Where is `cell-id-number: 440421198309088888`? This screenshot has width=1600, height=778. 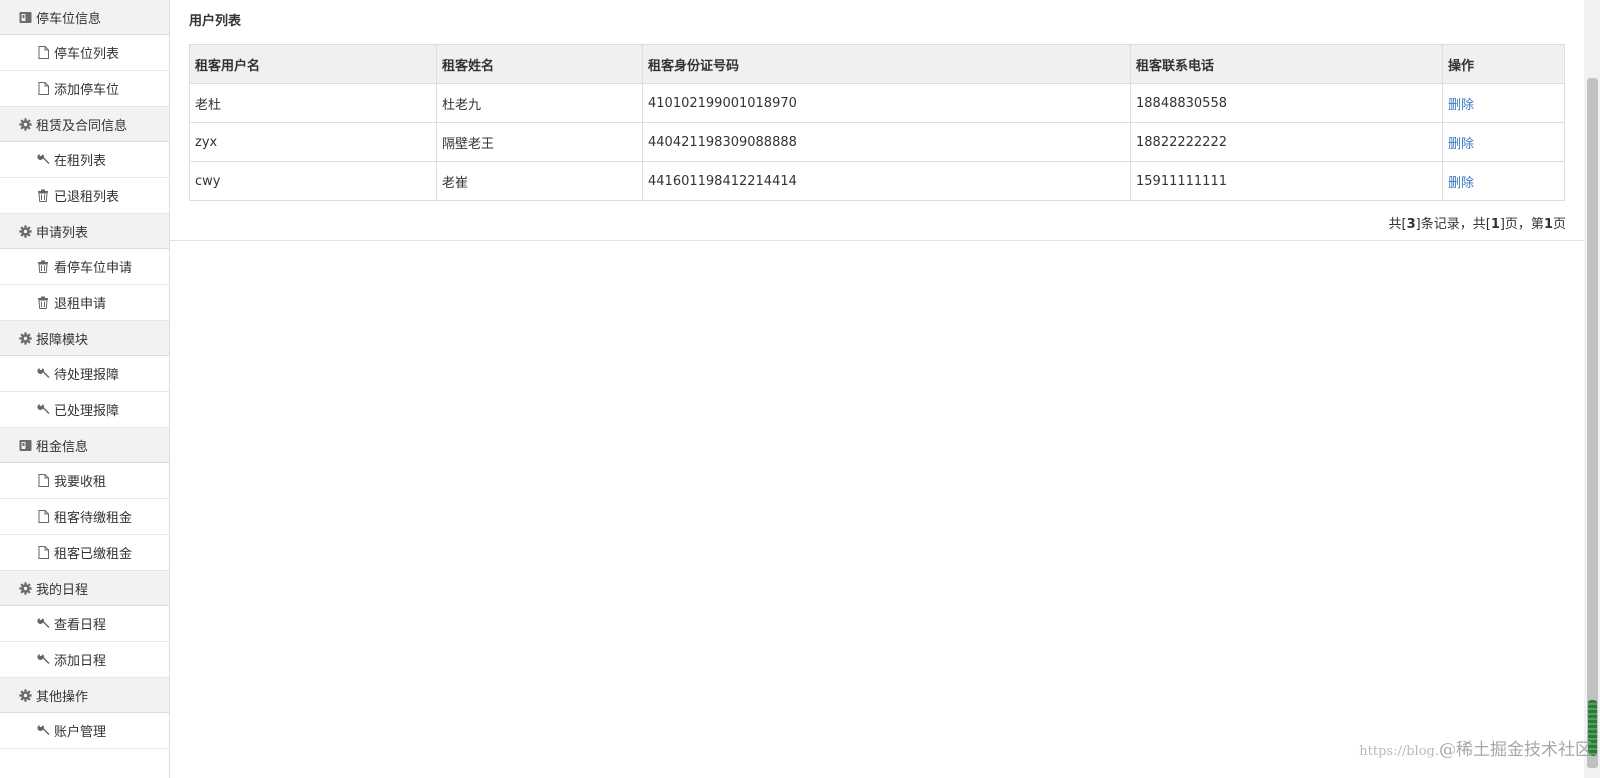
cell-id-number: 440421198309088888 is located at coordinates (886, 142).